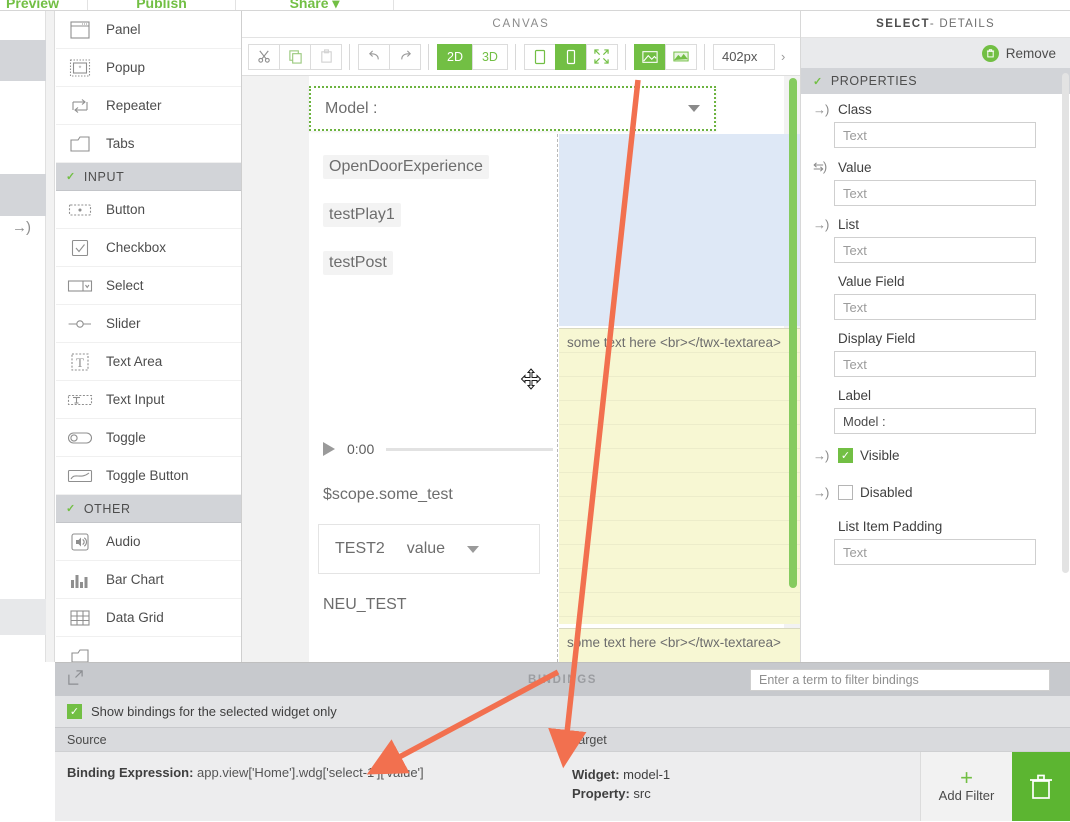  I want to click on property-label: →) List, so click(941, 224).